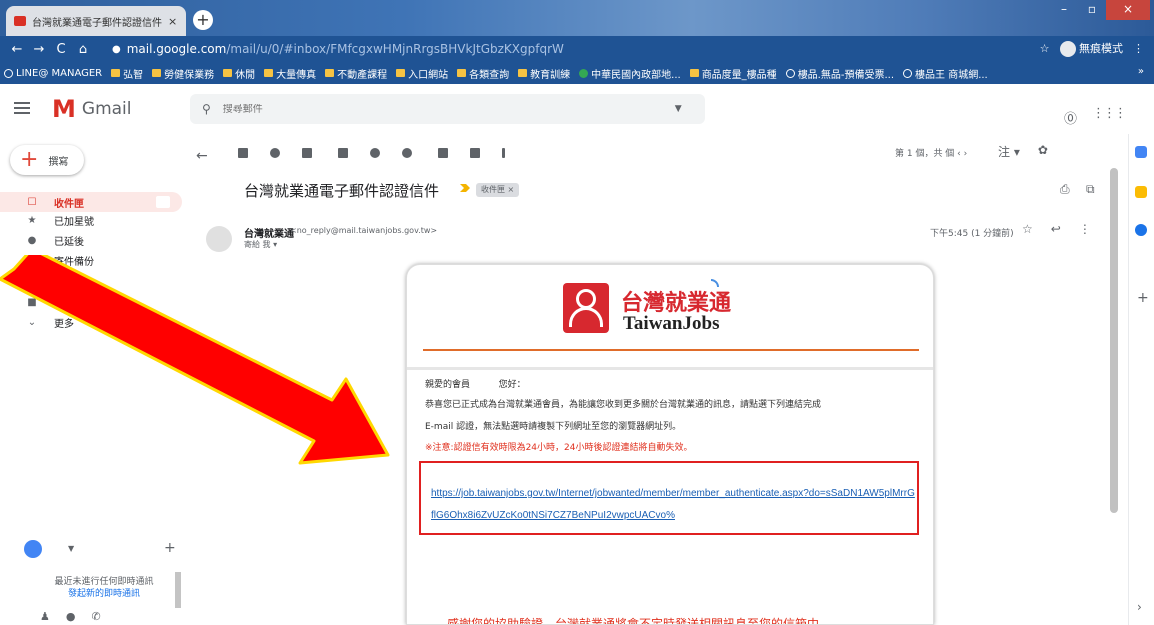  I want to click on get-addons-icon: +, so click(1143, 298).